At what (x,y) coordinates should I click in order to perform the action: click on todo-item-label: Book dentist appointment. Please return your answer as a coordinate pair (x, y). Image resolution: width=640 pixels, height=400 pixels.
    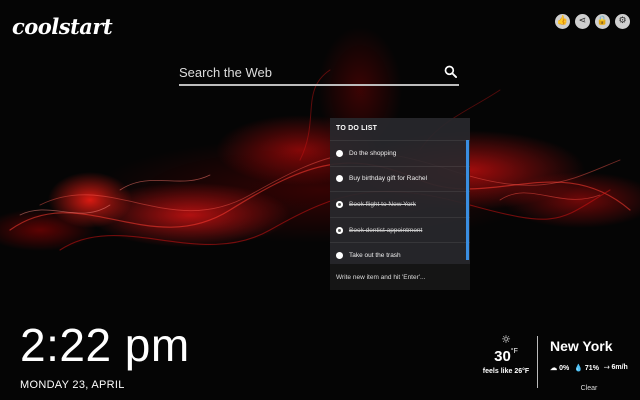
    Looking at the image, I should click on (386, 230).